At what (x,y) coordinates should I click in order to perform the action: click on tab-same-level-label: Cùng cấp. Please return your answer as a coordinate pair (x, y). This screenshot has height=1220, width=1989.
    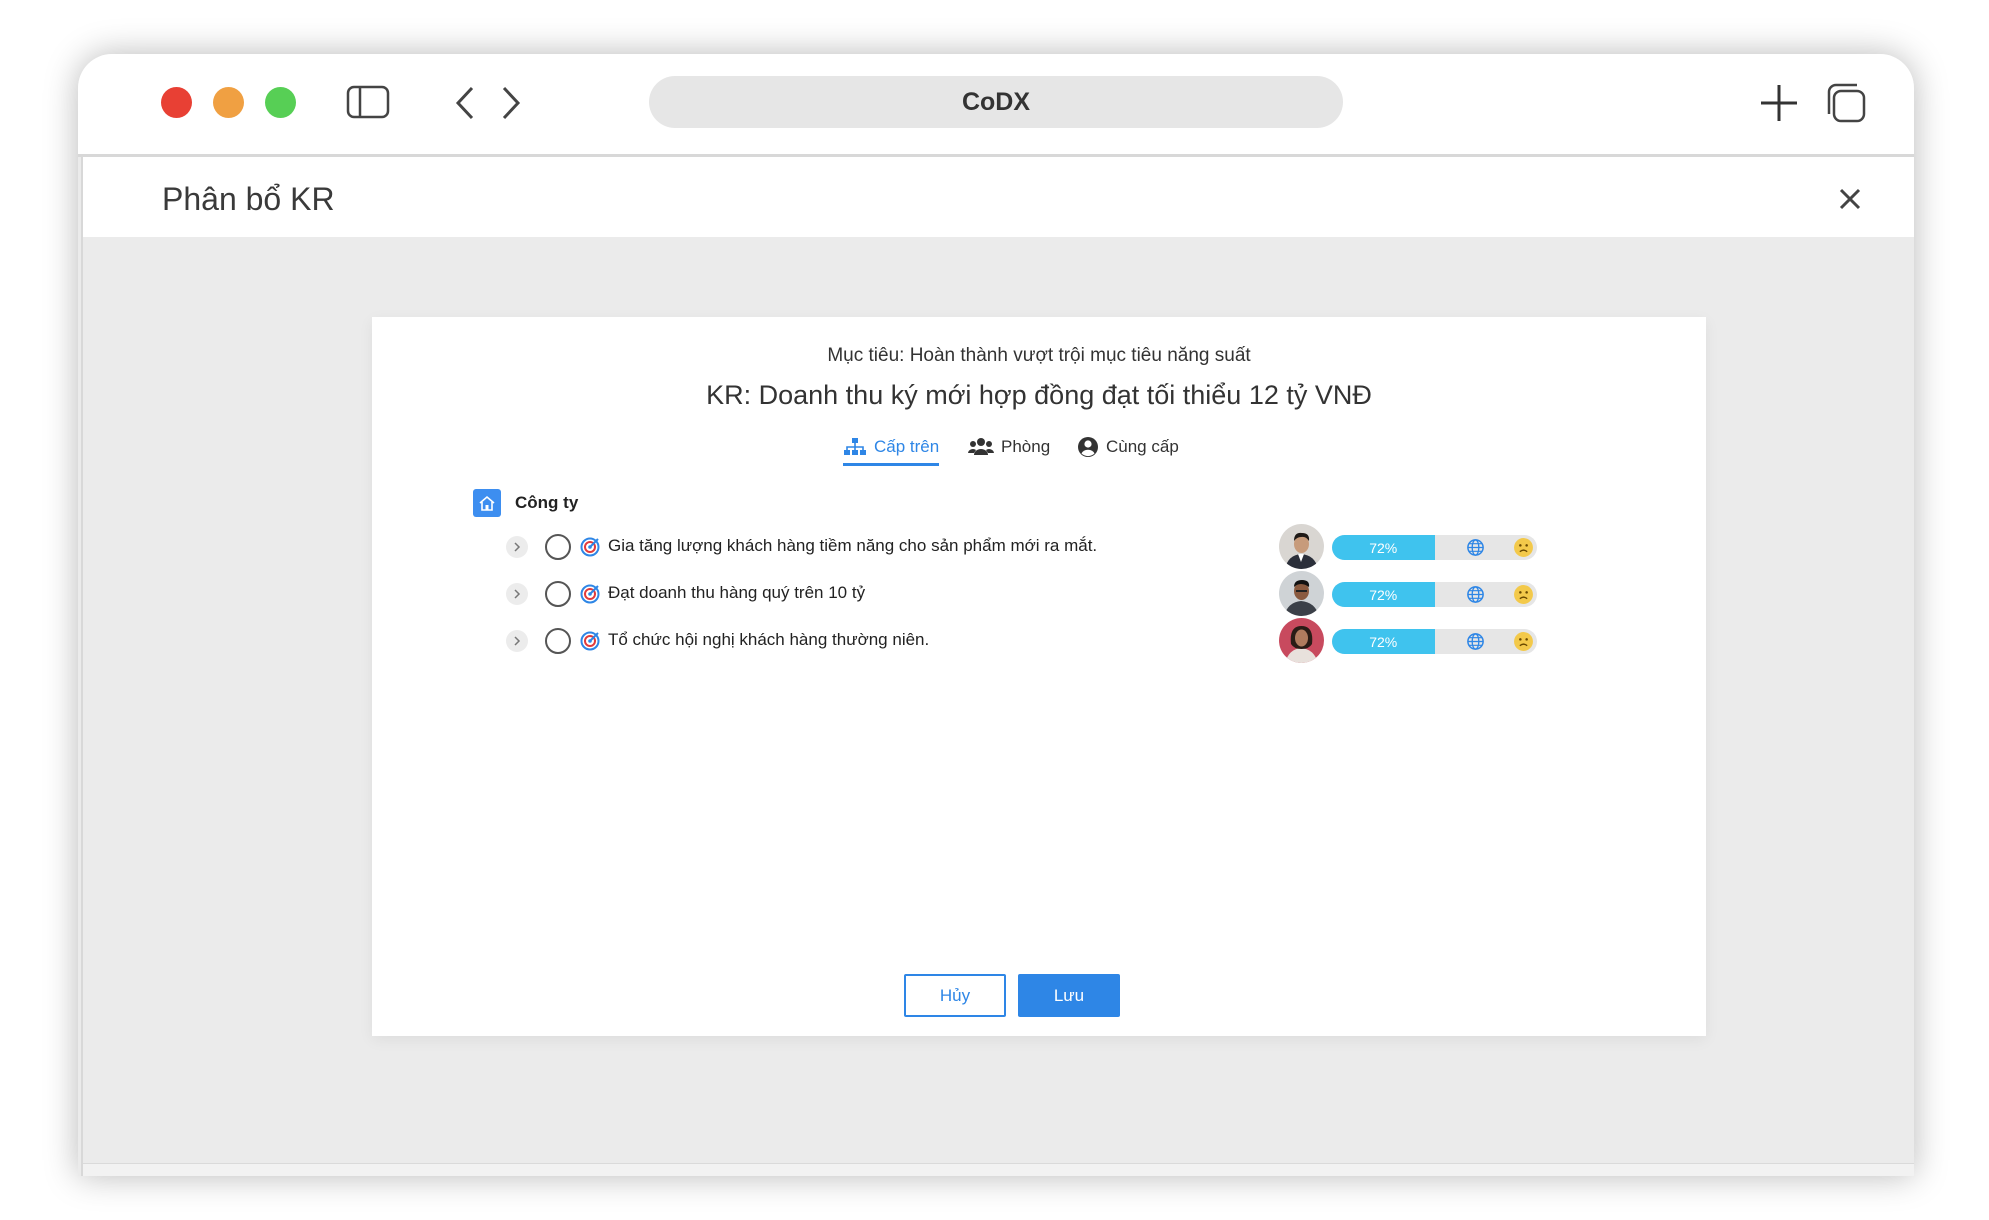
    Looking at the image, I should click on (1142, 446).